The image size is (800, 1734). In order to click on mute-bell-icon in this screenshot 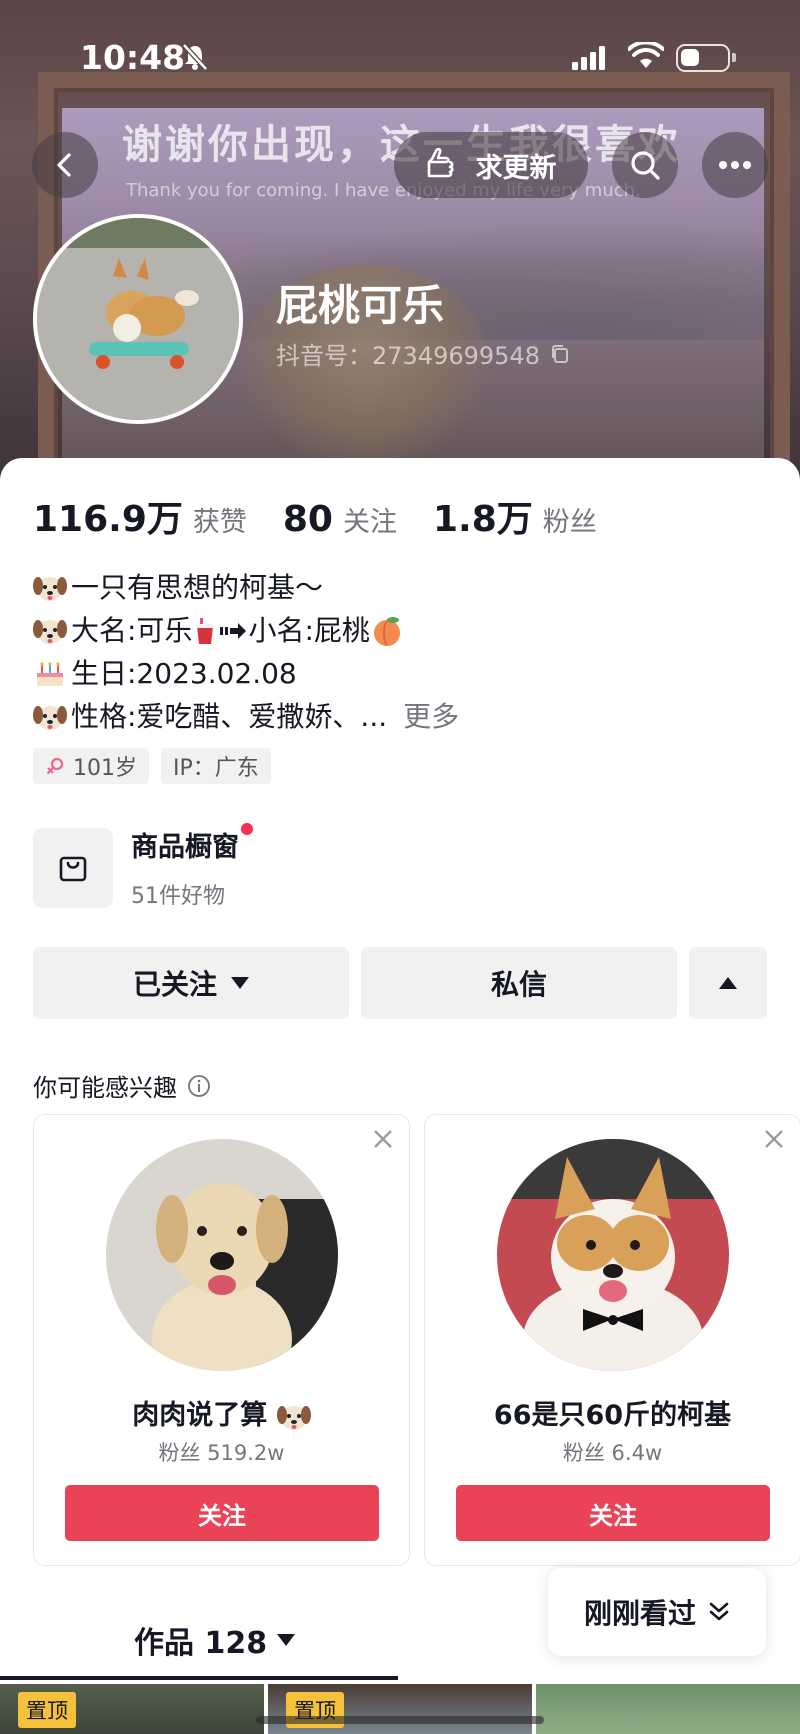, I will do `click(195, 59)`.